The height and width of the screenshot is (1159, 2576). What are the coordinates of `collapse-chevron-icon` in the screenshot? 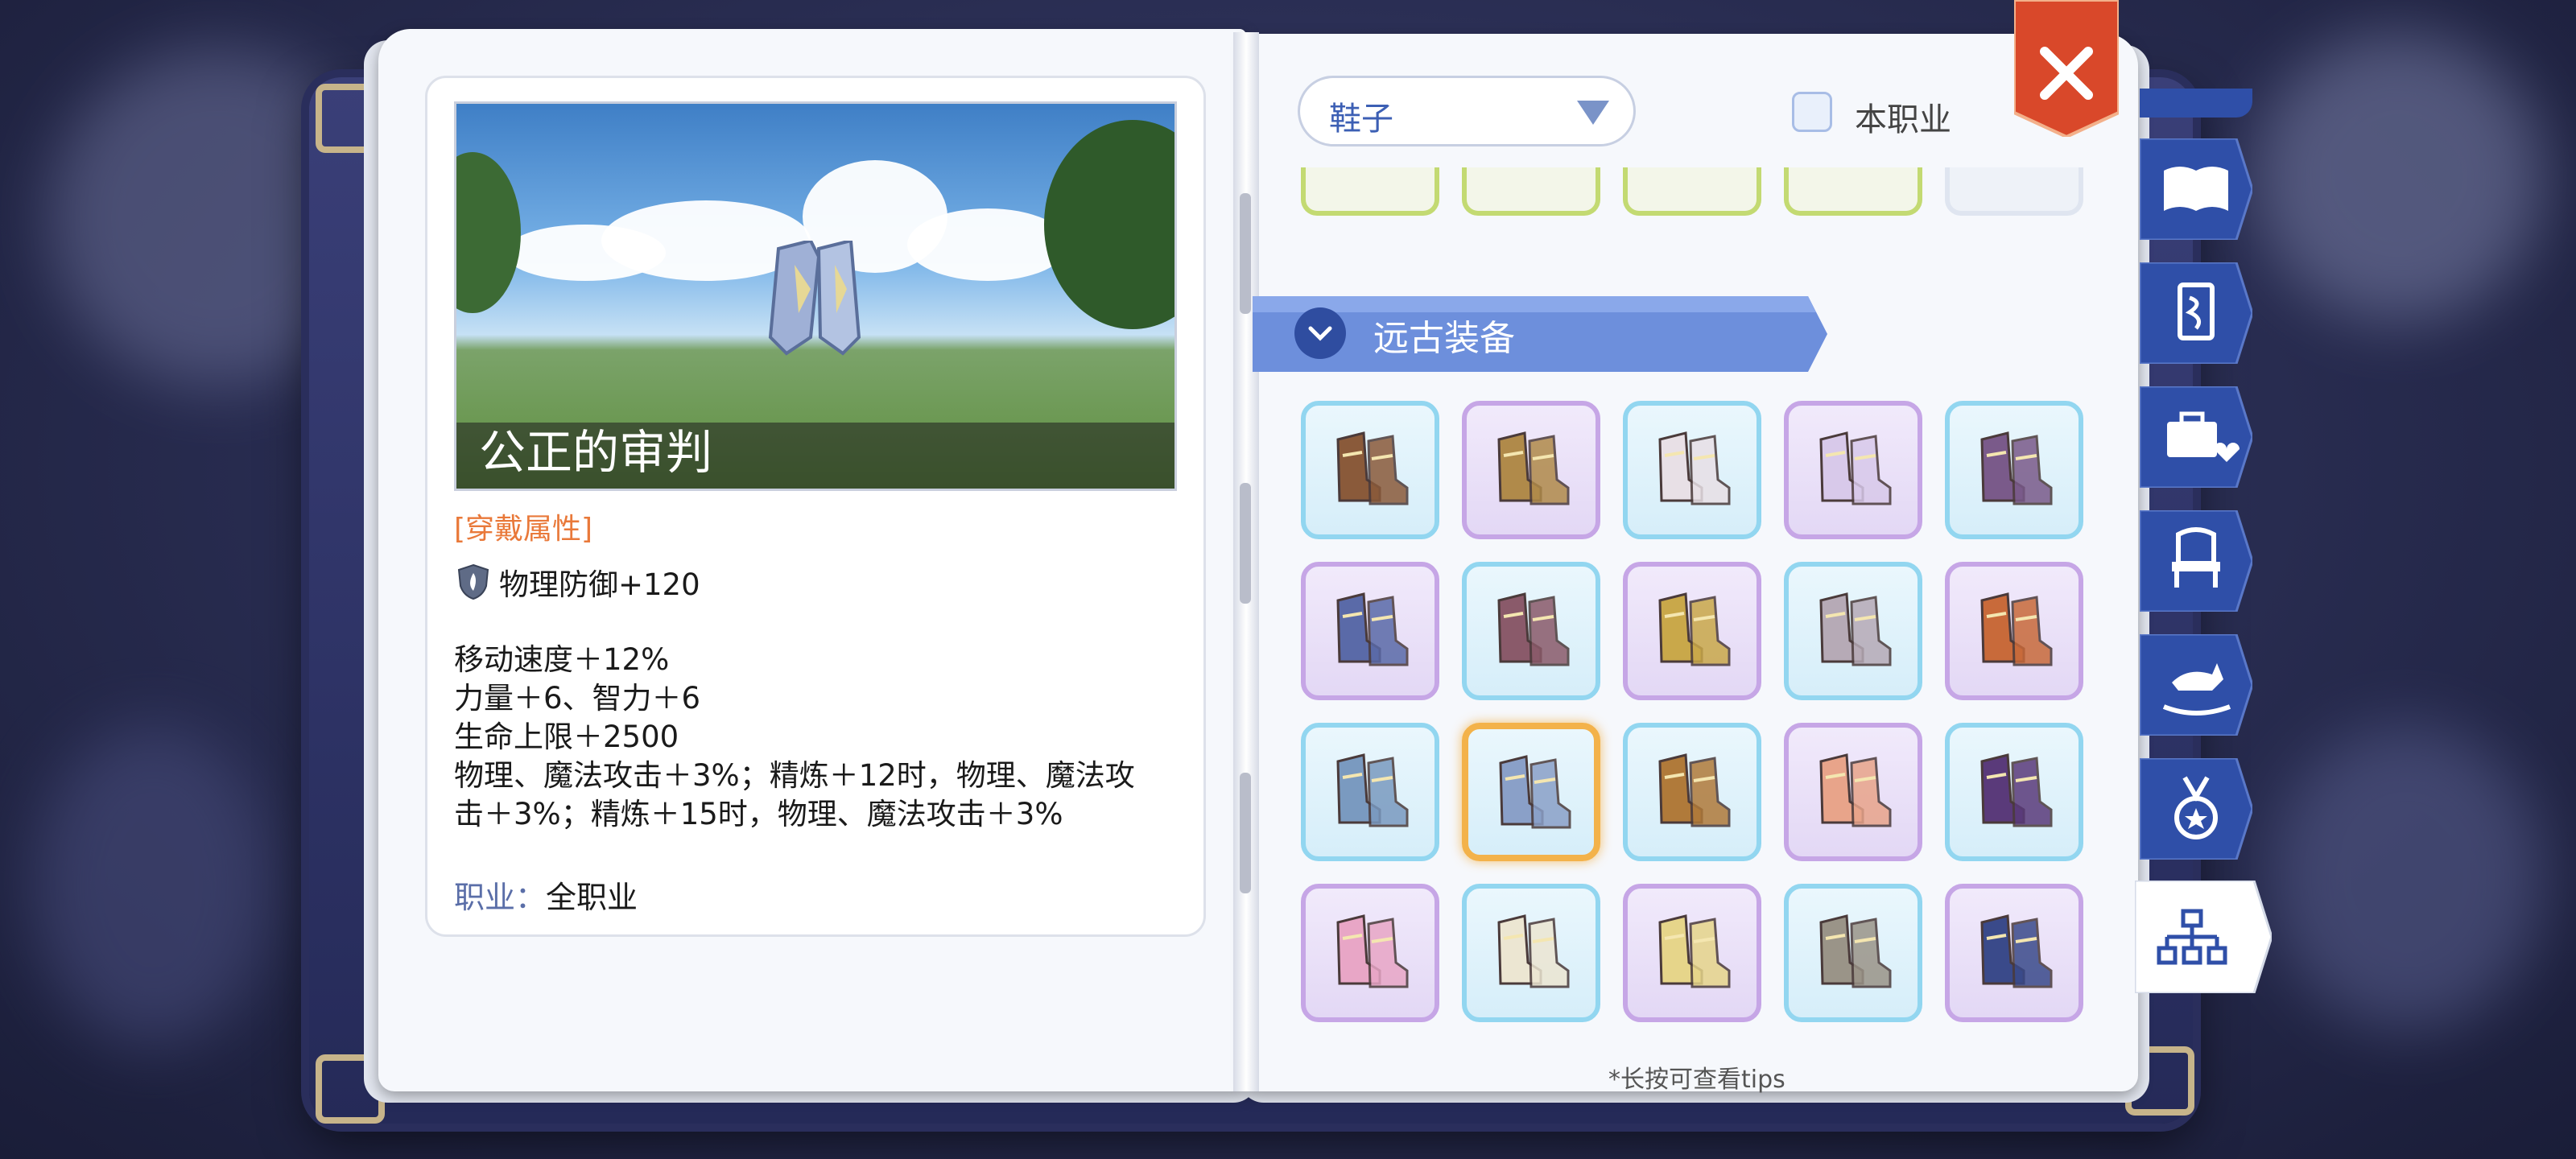 It's located at (1320, 333).